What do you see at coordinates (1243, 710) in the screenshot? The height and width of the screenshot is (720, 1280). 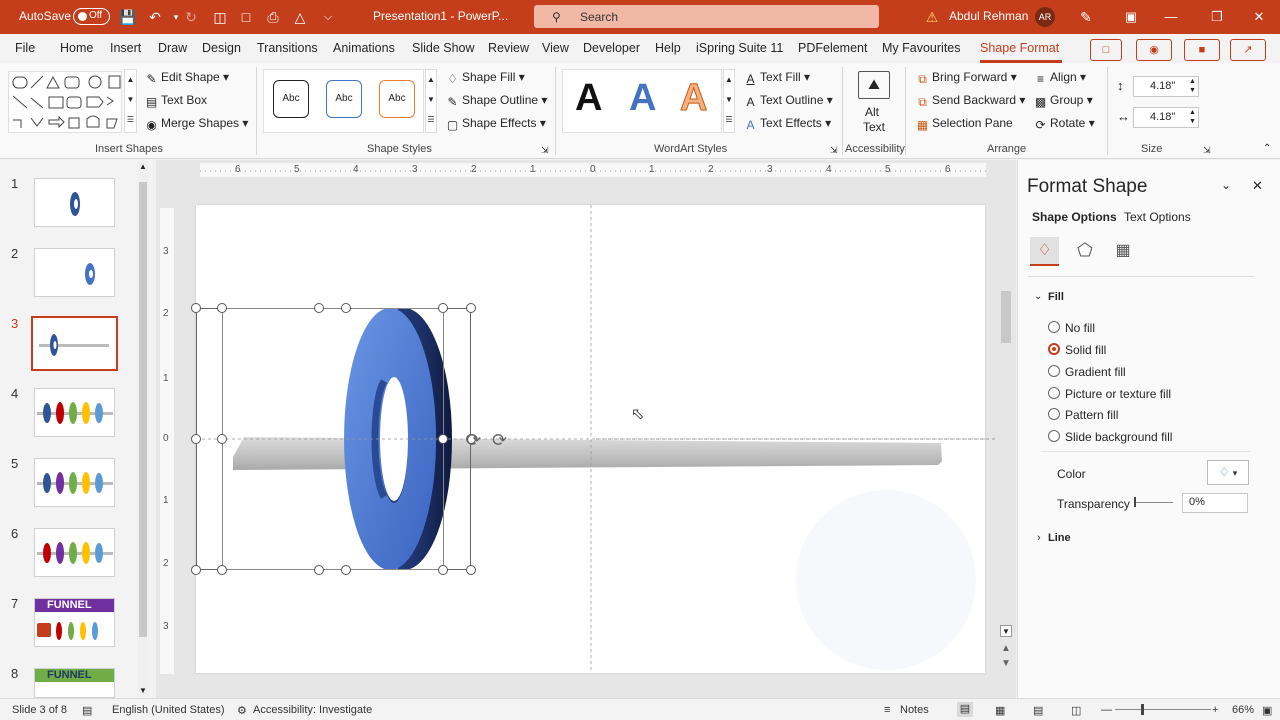 I see `zoom-level: 66%` at bounding box center [1243, 710].